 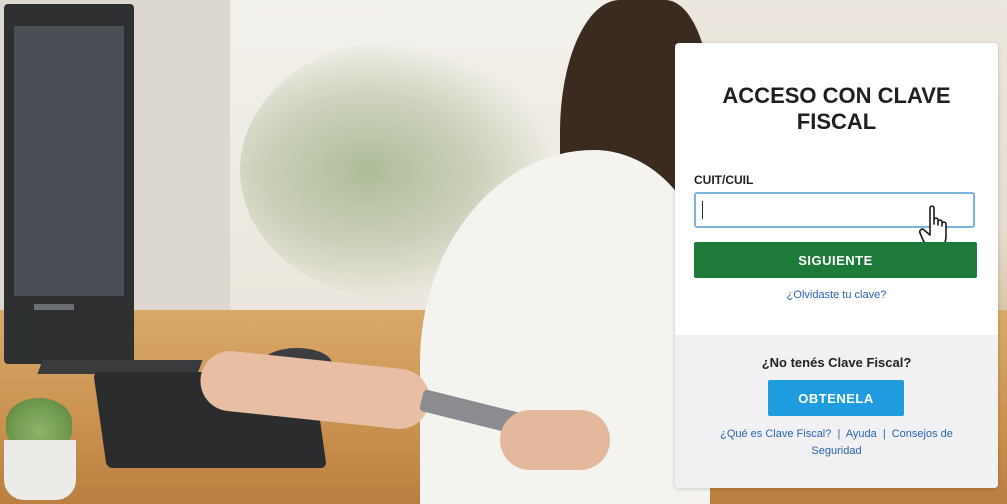 I want to click on cuit-label: CUIT/CUIL, so click(x=724, y=180).